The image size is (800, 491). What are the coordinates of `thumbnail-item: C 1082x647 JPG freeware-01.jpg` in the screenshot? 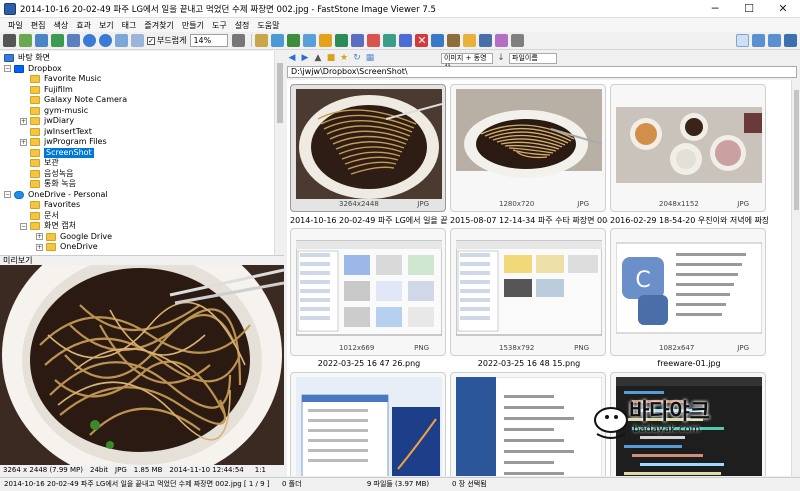 It's located at (689, 299).